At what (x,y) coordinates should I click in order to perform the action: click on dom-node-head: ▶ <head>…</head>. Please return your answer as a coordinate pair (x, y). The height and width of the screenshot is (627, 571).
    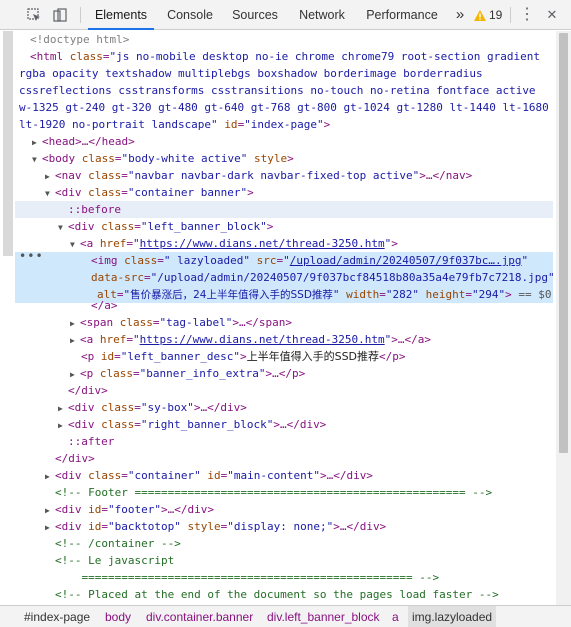
    Looking at the image, I should click on (284, 141).